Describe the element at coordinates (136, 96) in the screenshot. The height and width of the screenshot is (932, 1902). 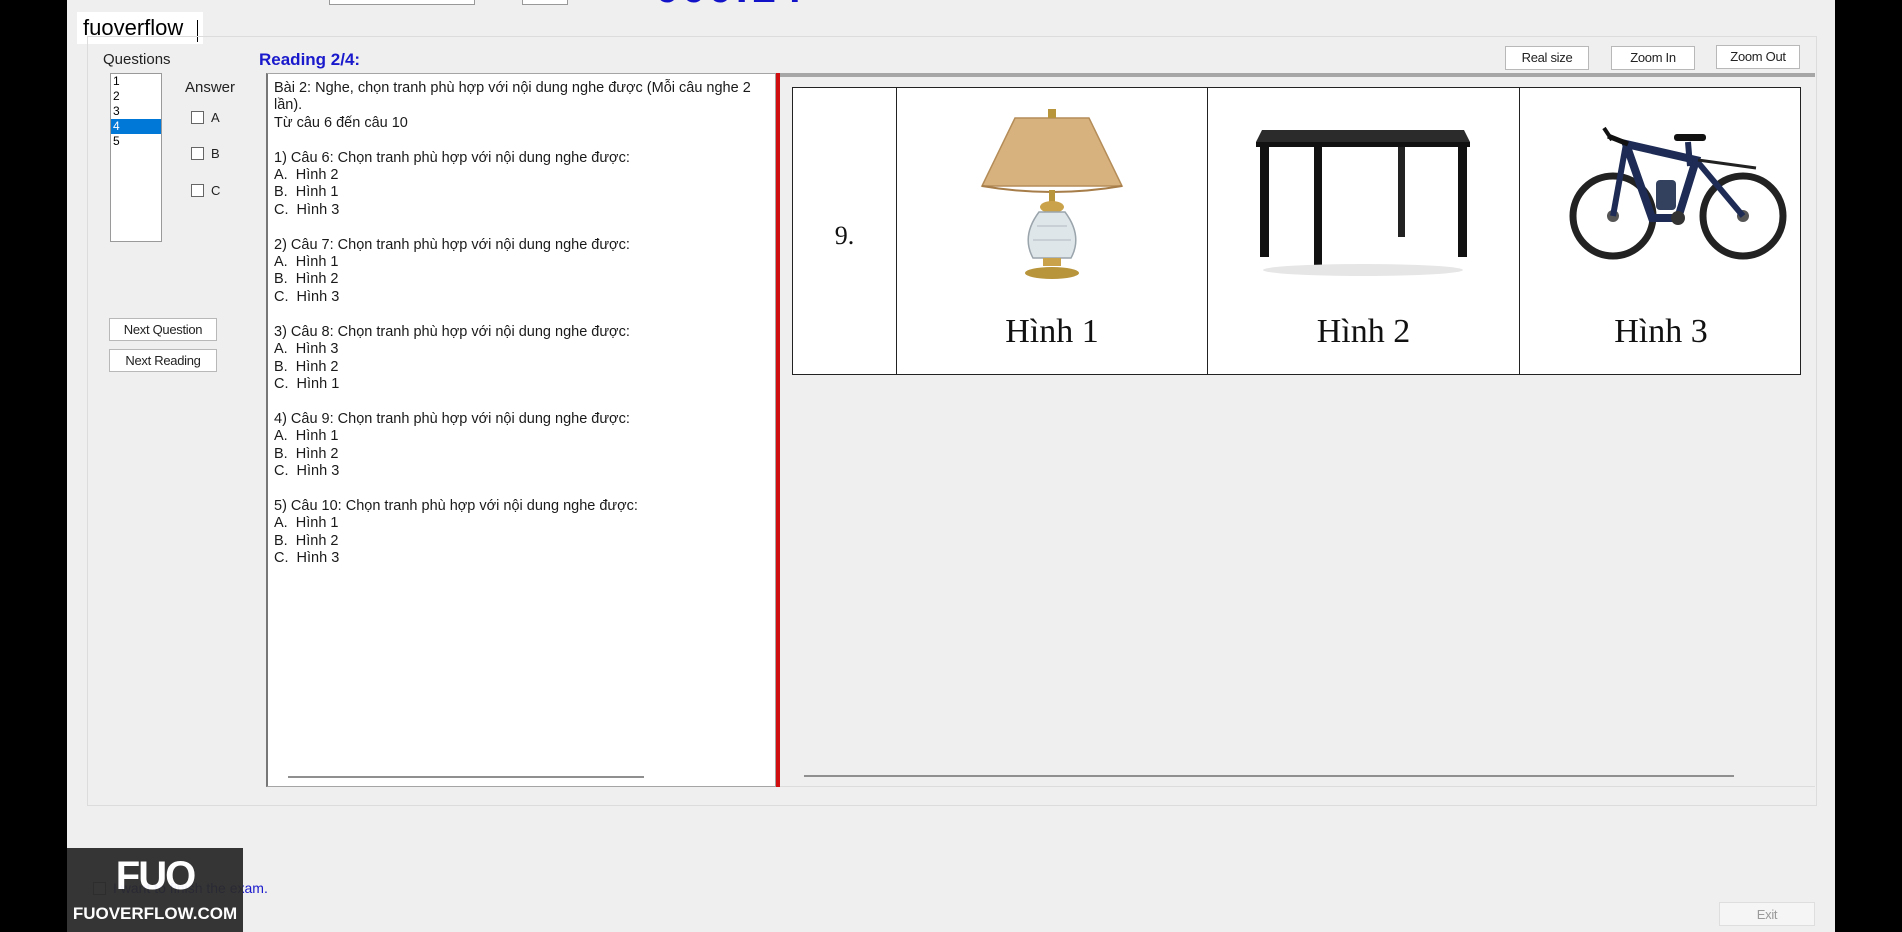
I see `question-item: 2` at that location.